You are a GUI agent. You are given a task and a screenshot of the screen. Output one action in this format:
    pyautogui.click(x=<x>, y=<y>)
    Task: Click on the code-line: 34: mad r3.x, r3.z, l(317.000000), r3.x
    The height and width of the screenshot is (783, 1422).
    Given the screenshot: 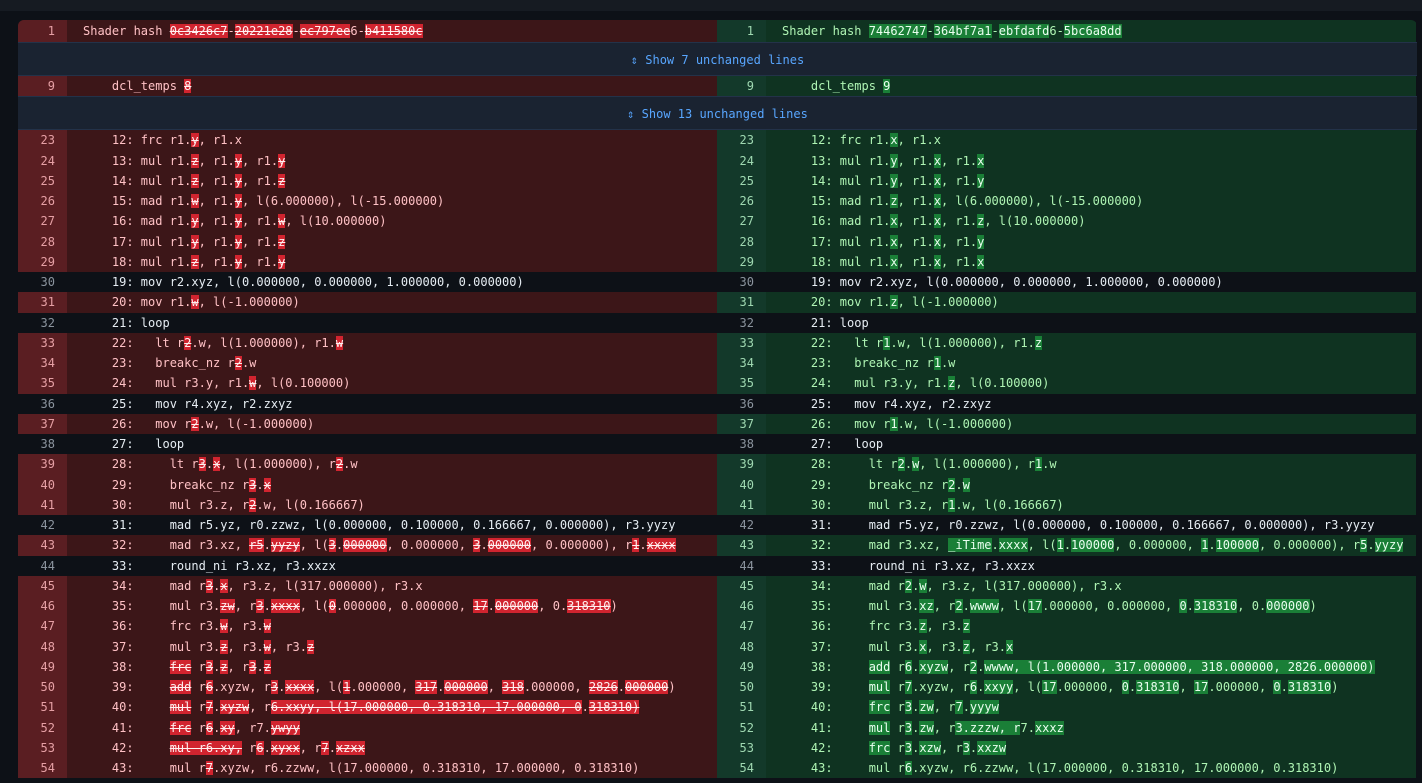 What is the action you would take?
    pyautogui.click(x=253, y=585)
    